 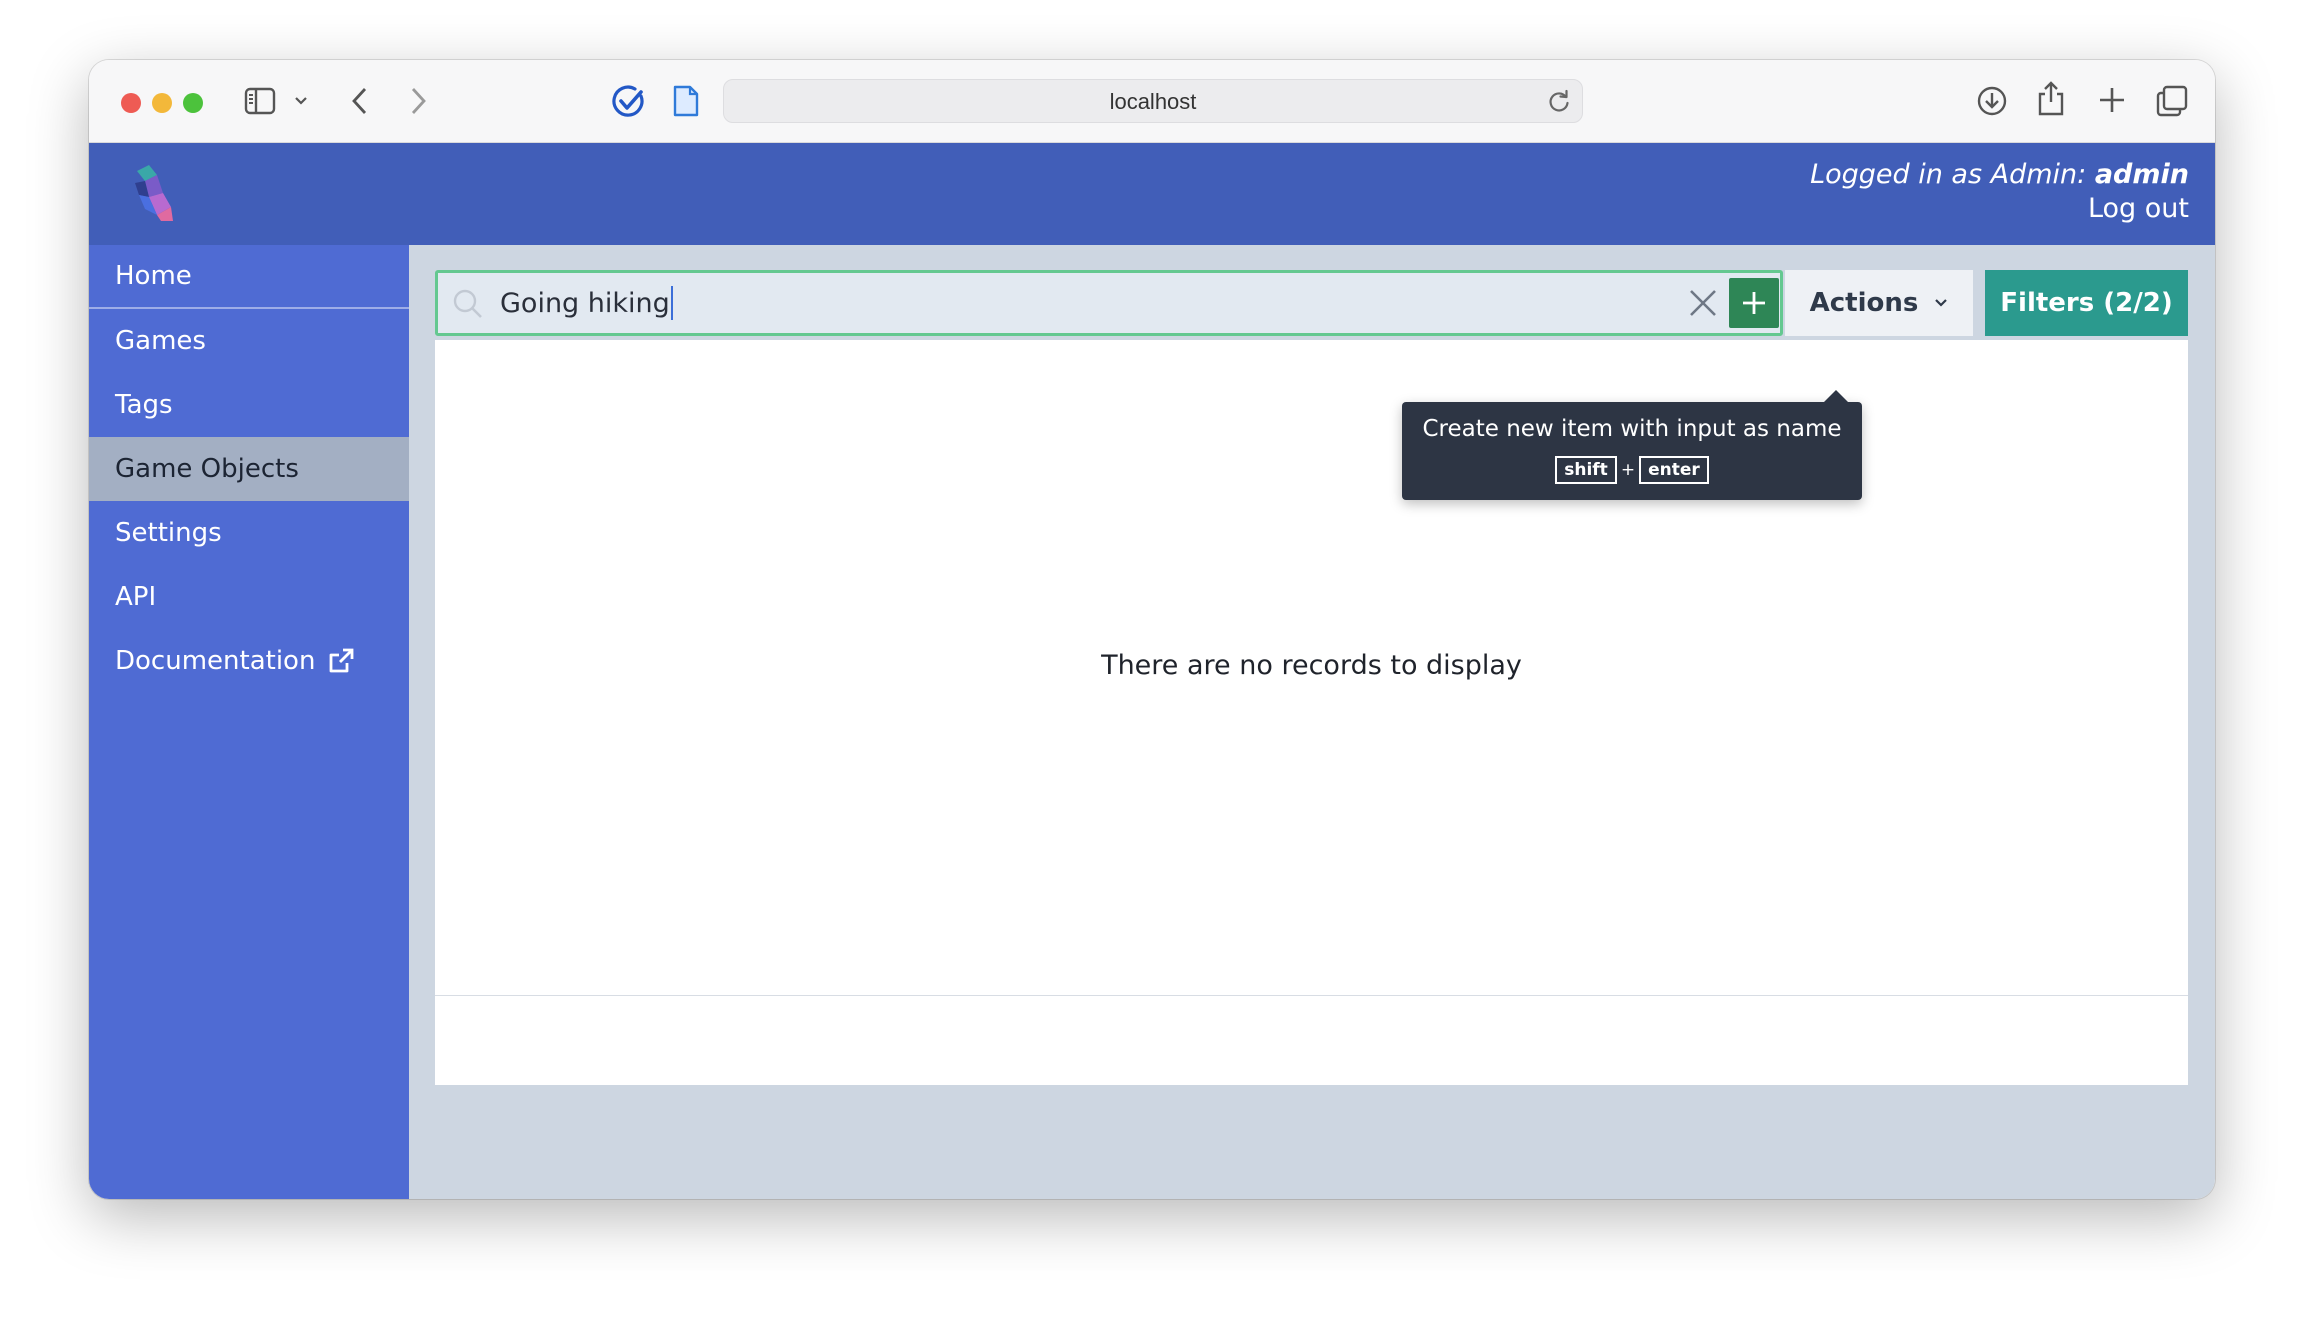 What do you see at coordinates (468, 306) in the screenshot?
I see `search-icon` at bounding box center [468, 306].